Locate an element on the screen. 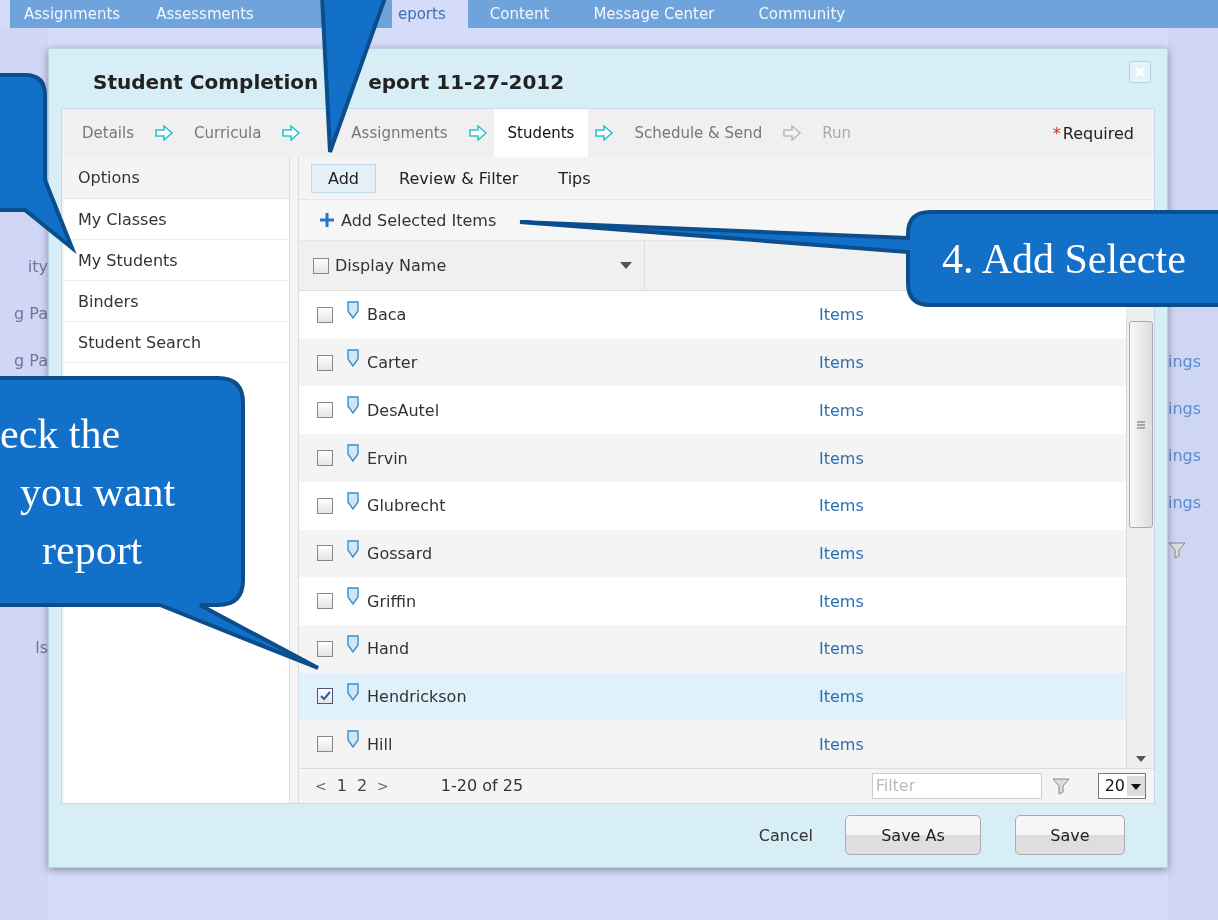  page-link: 1 is located at coordinates (341, 786).